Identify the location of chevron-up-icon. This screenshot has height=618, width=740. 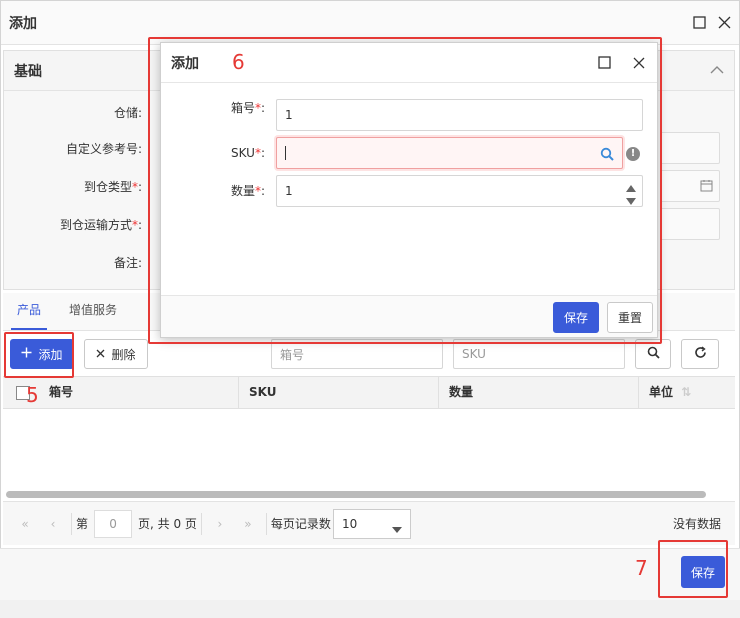
(717, 71).